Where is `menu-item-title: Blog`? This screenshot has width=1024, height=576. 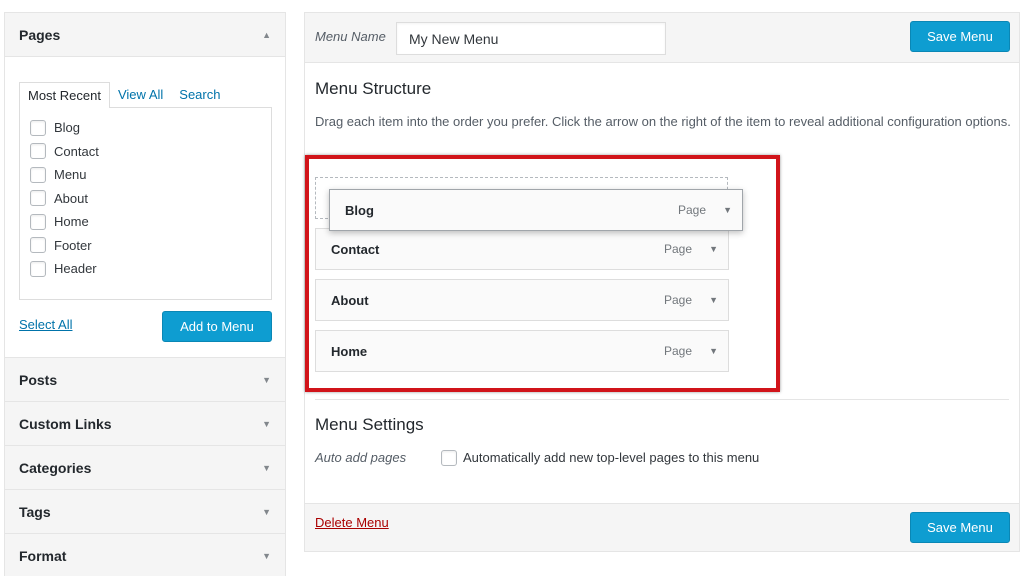
menu-item-title: Blog is located at coordinates (359, 210).